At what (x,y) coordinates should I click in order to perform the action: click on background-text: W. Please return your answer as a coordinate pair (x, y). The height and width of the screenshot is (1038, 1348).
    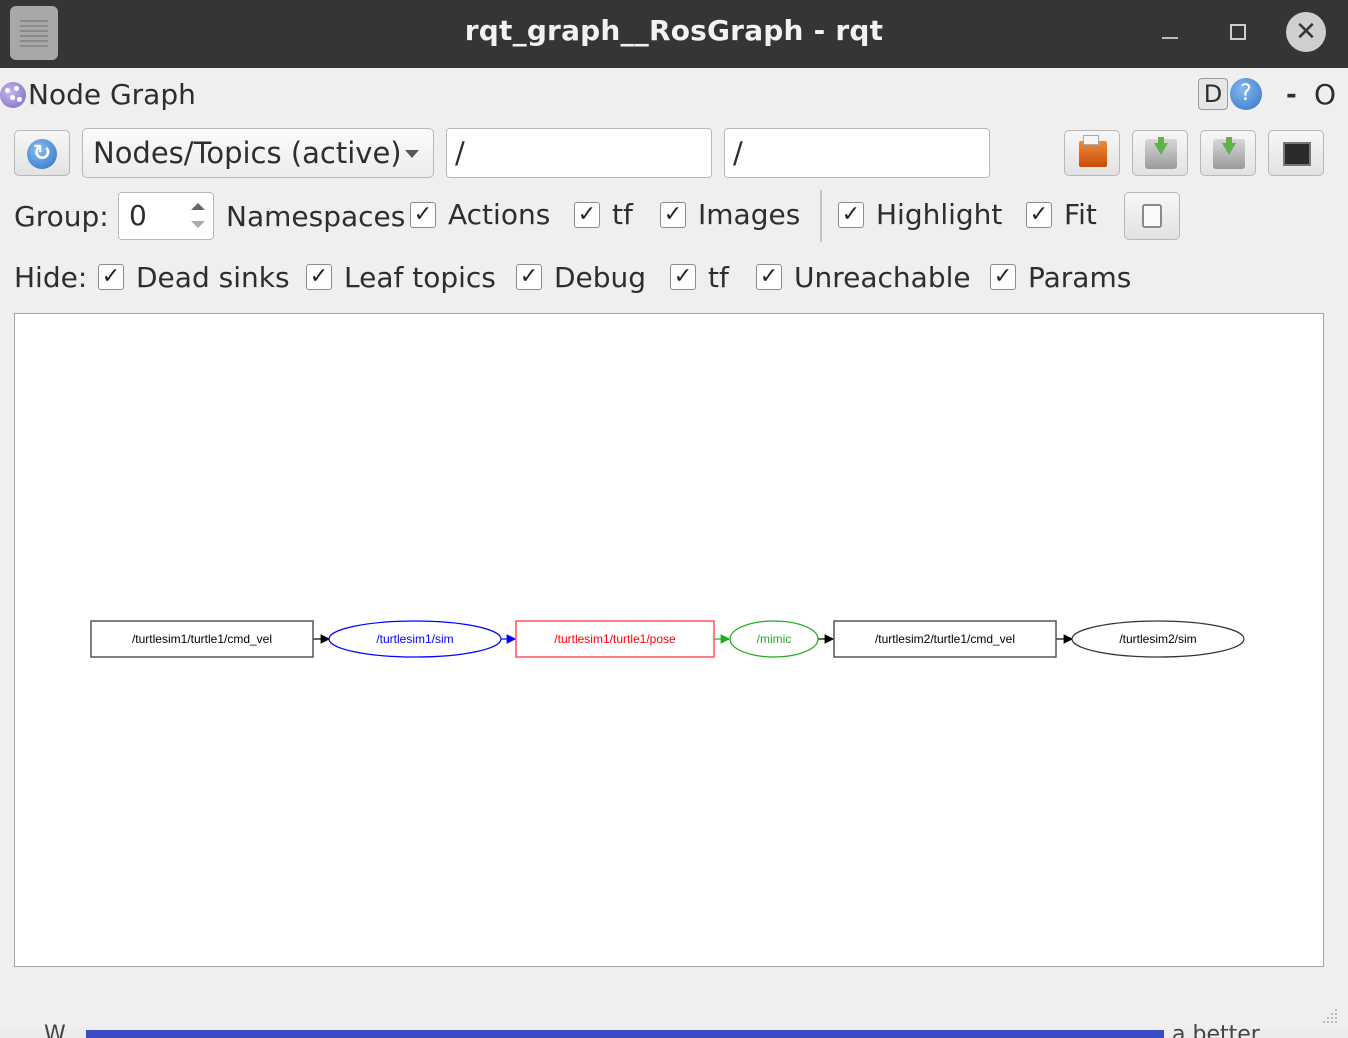
    Looking at the image, I should click on (55, 1030).